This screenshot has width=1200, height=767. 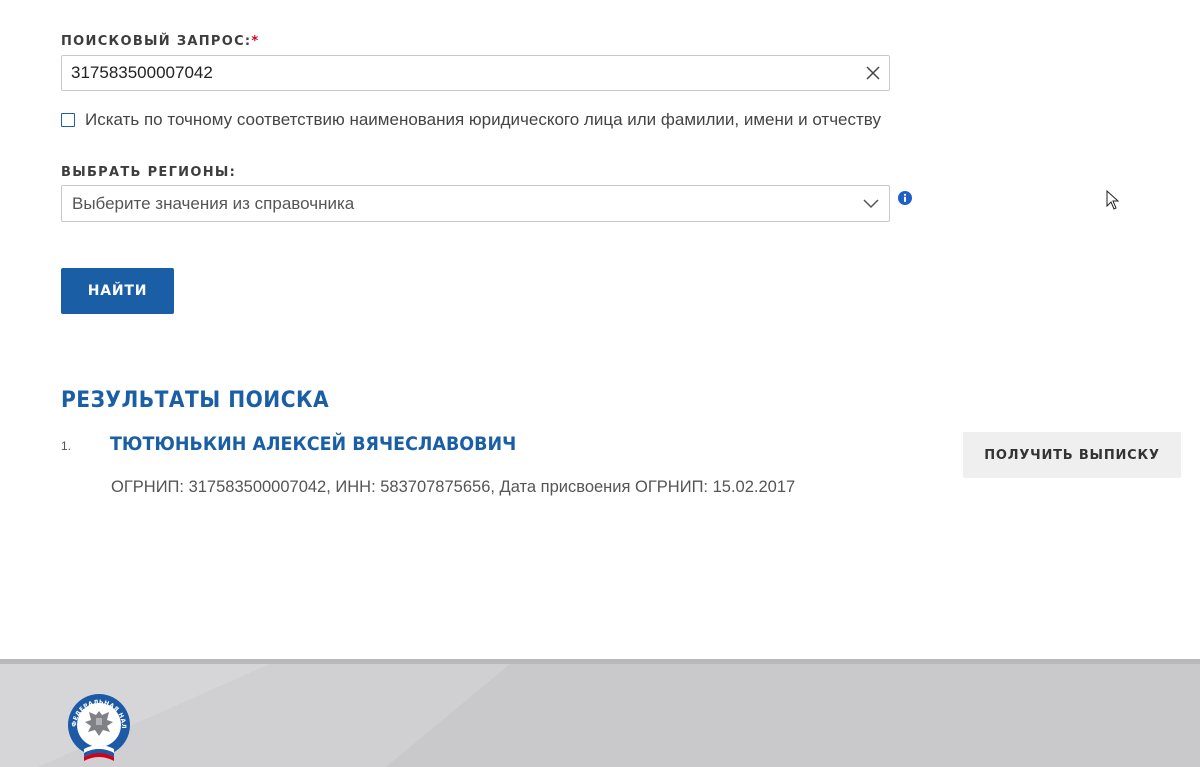 What do you see at coordinates (255, 41) in the screenshot?
I see `required-mark: *` at bounding box center [255, 41].